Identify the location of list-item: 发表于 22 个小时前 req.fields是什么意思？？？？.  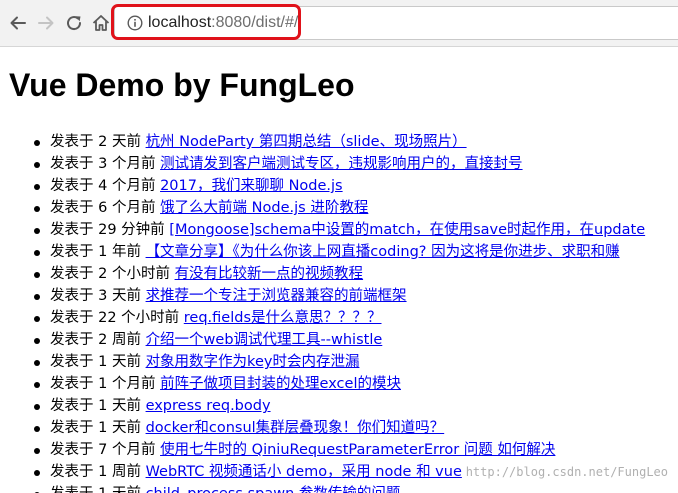
(356, 318).